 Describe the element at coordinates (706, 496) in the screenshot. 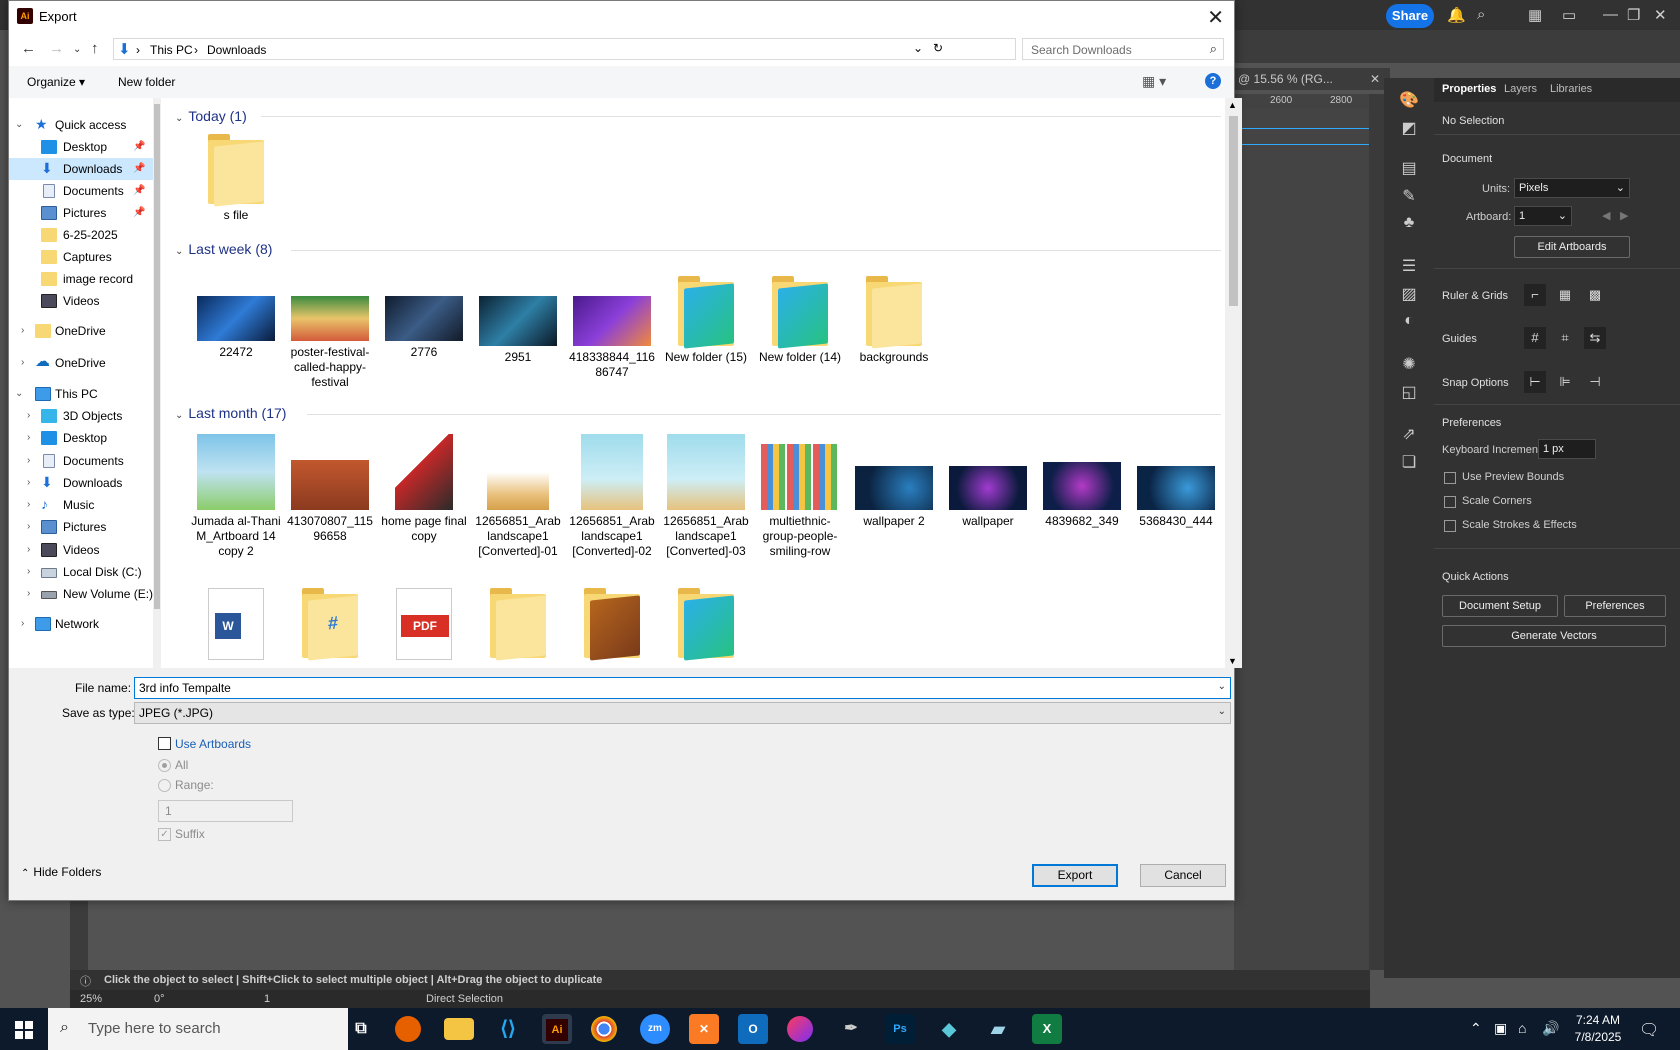

I see `file-tile: 12656851_Arab landscape1 [Converted]-03` at that location.